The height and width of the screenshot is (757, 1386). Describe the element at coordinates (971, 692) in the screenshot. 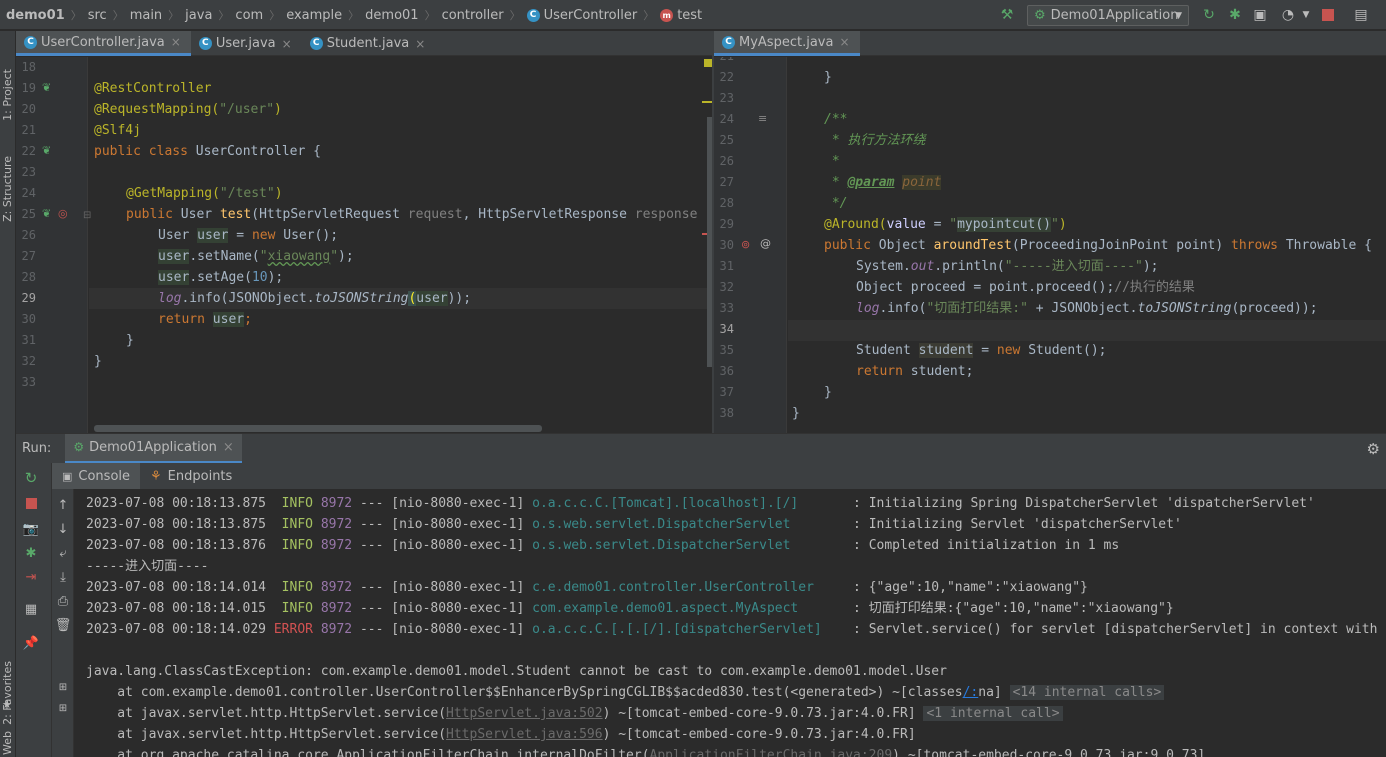

I see `source-link: /:` at that location.